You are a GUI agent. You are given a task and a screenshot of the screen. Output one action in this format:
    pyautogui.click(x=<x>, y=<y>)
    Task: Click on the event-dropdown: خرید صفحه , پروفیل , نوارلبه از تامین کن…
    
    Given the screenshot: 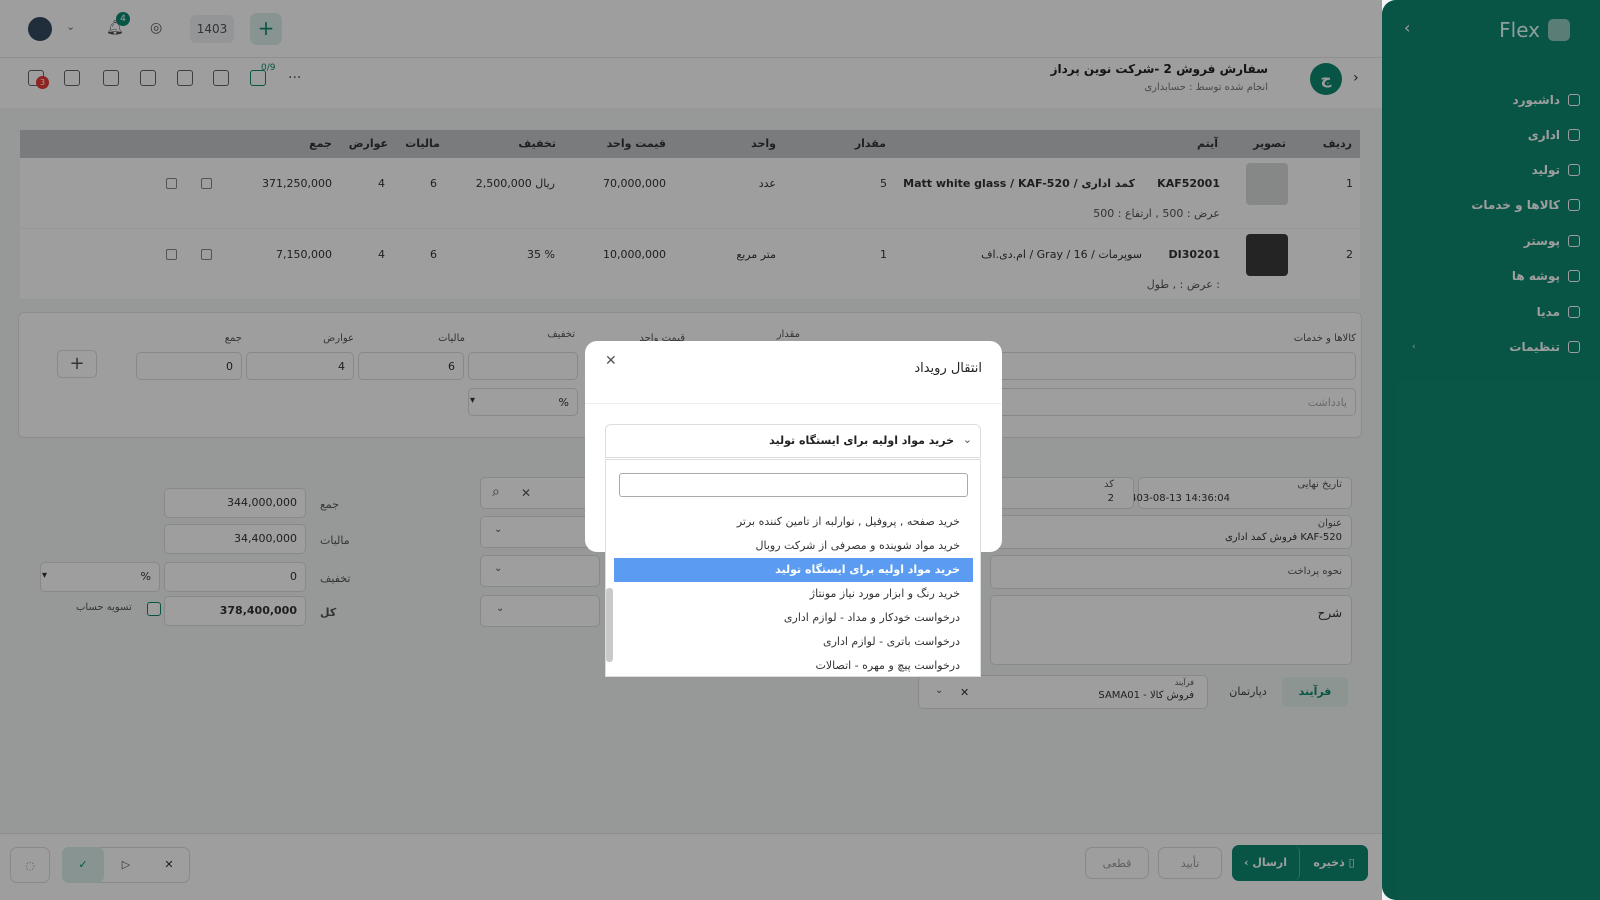 What is the action you would take?
    pyautogui.click(x=793, y=568)
    